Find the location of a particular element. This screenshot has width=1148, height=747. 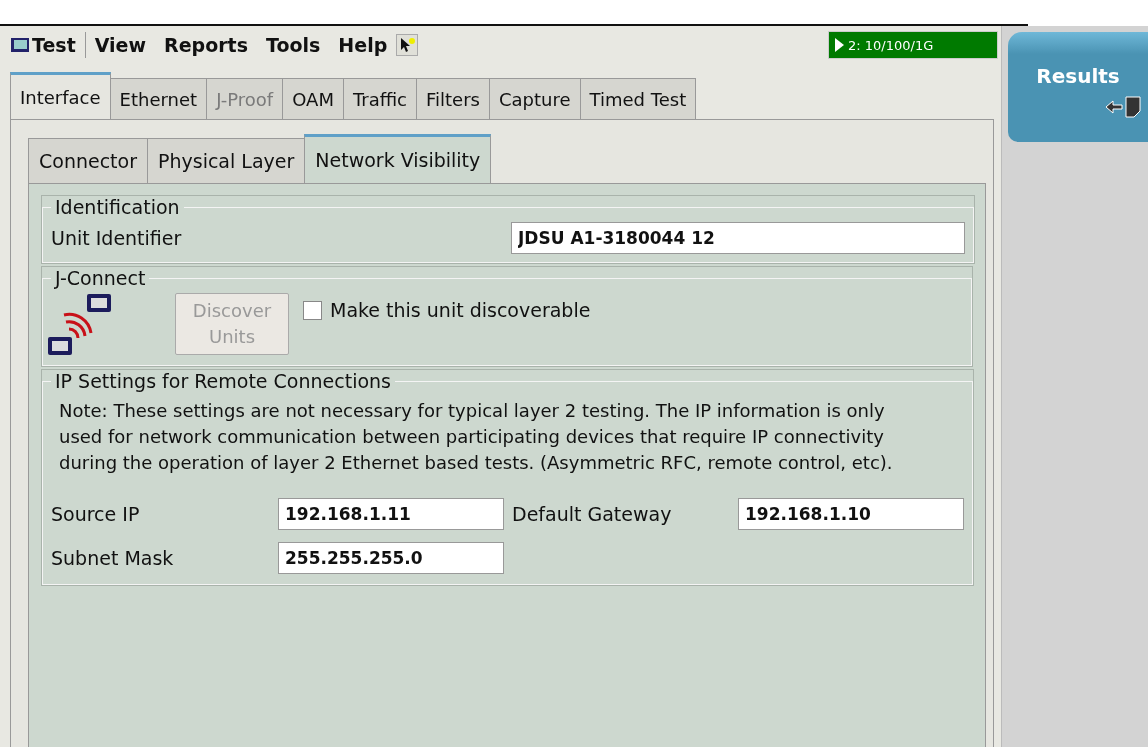

sub-tab: Connector is located at coordinates (88, 160).